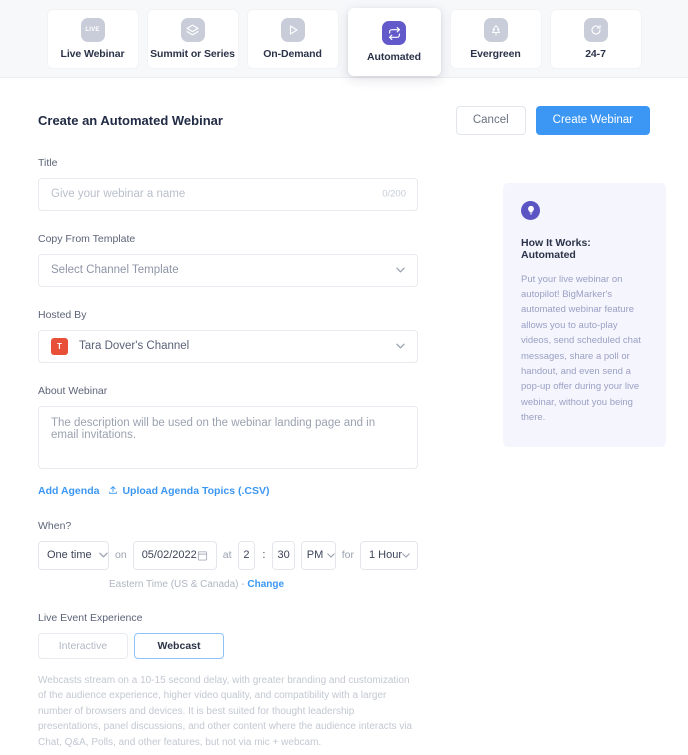 Image resolution: width=688 pixels, height=755 pixels. I want to click on page-title: Create an Automated Webinar, so click(130, 120).